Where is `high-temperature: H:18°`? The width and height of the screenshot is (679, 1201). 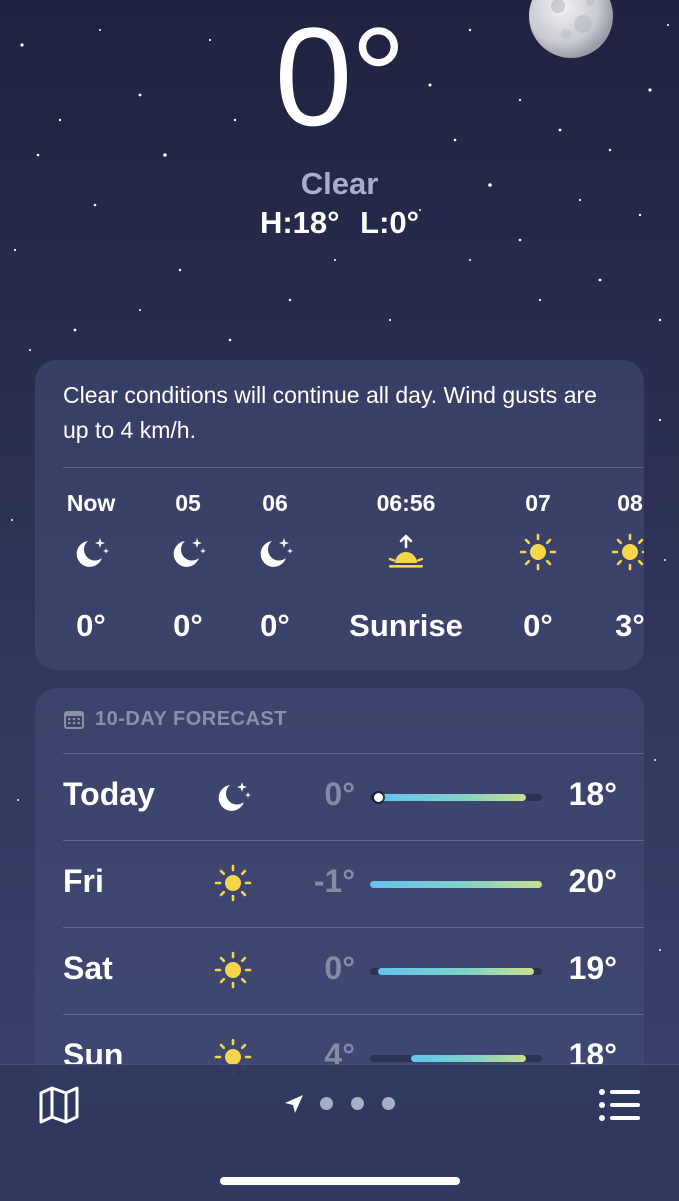
high-temperature: H:18° is located at coordinates (299, 222).